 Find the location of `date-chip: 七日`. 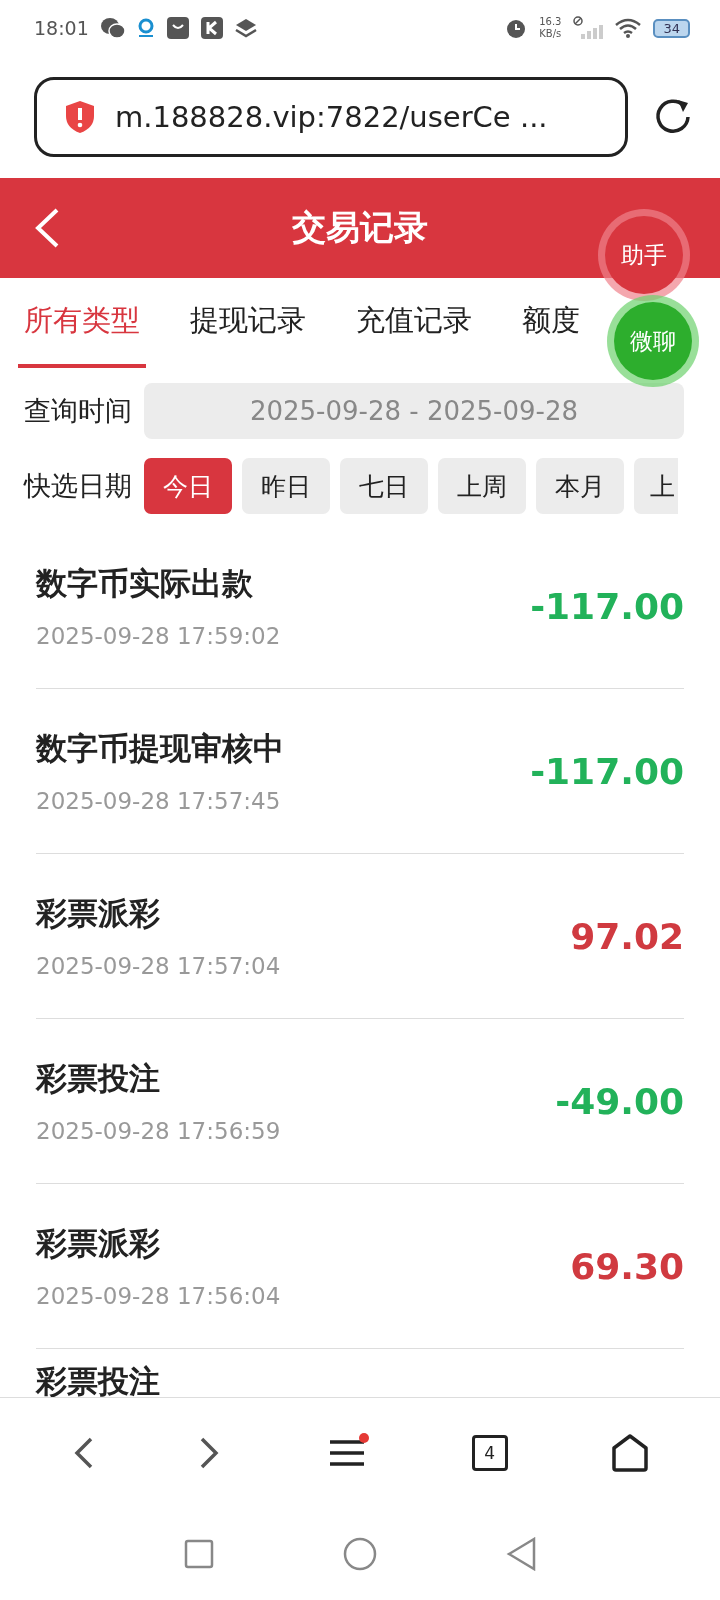

date-chip: 七日 is located at coordinates (384, 486).